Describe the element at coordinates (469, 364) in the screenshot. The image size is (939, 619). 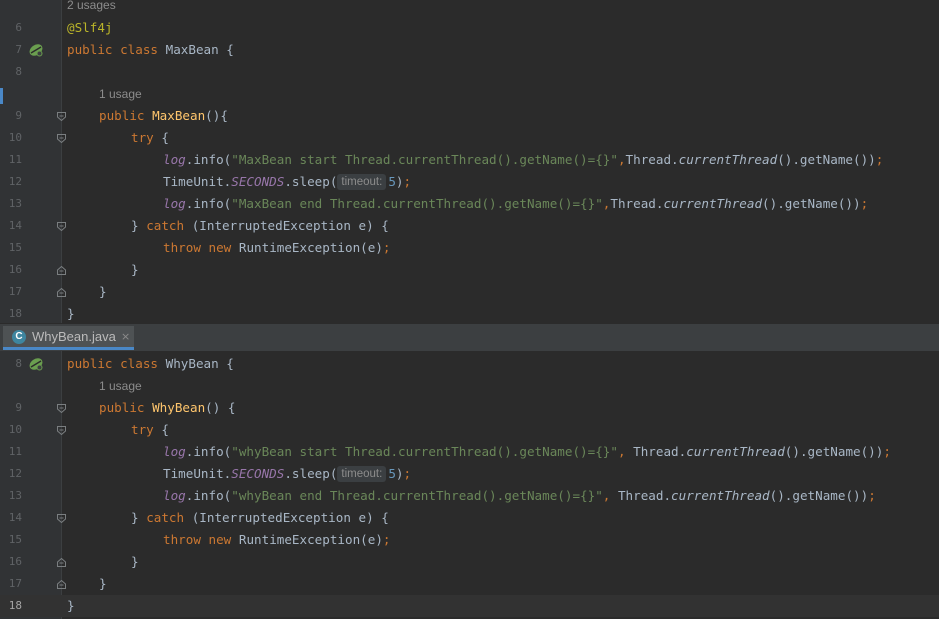
I see `code-line: 8 public class WhyBean {` at that location.